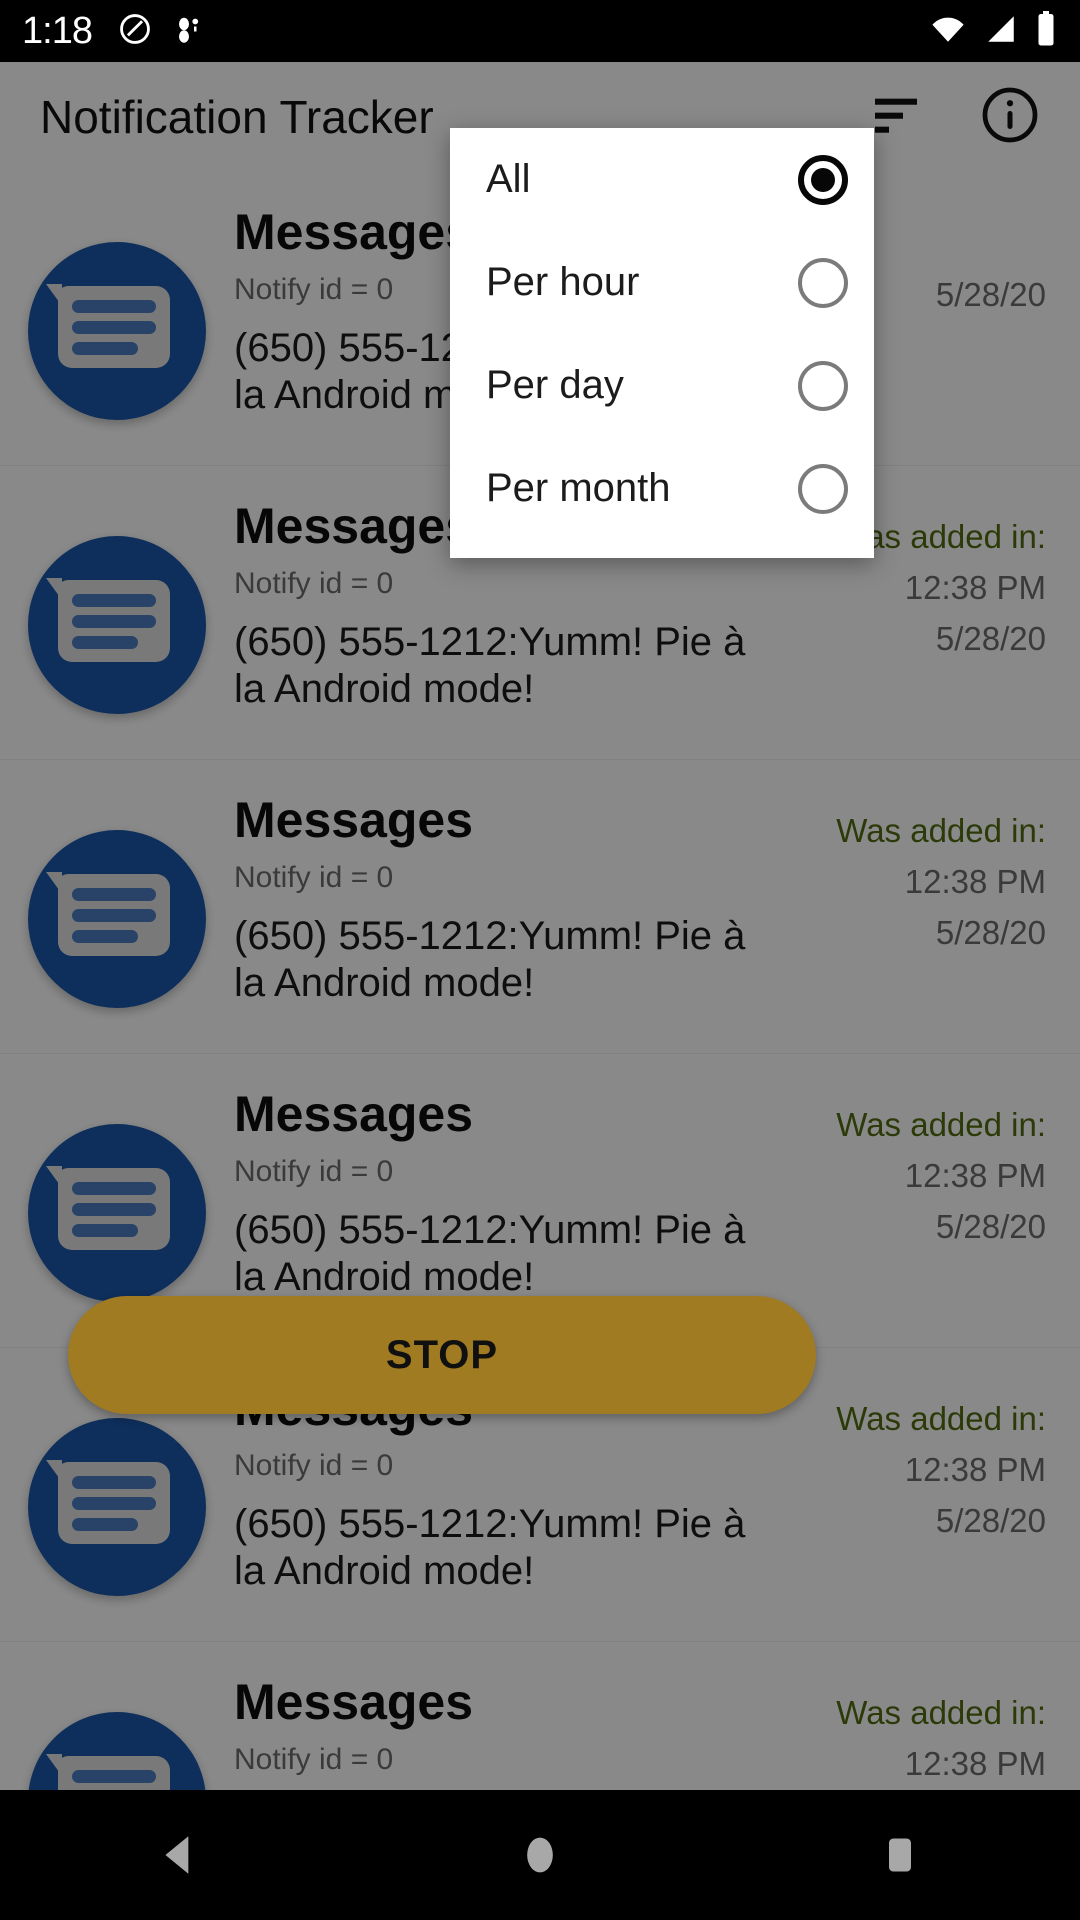 The width and height of the screenshot is (1080, 1920). Describe the element at coordinates (578, 488) in the screenshot. I see `dialog-option-label: Per month` at that location.